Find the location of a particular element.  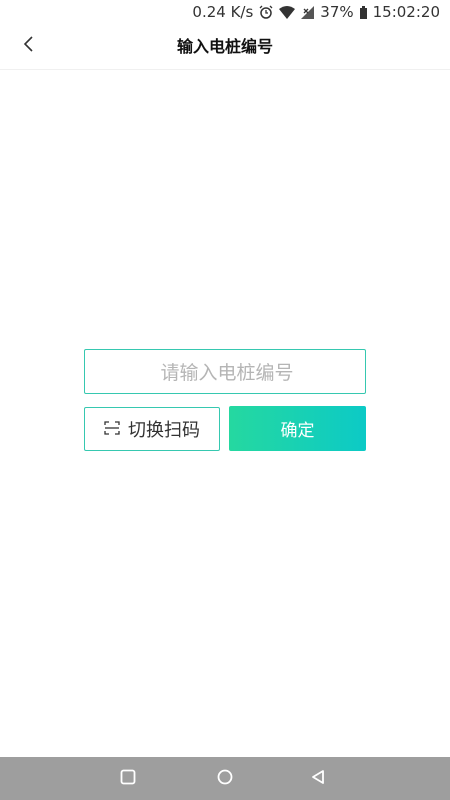

pile-number-input is located at coordinates (227, 372).